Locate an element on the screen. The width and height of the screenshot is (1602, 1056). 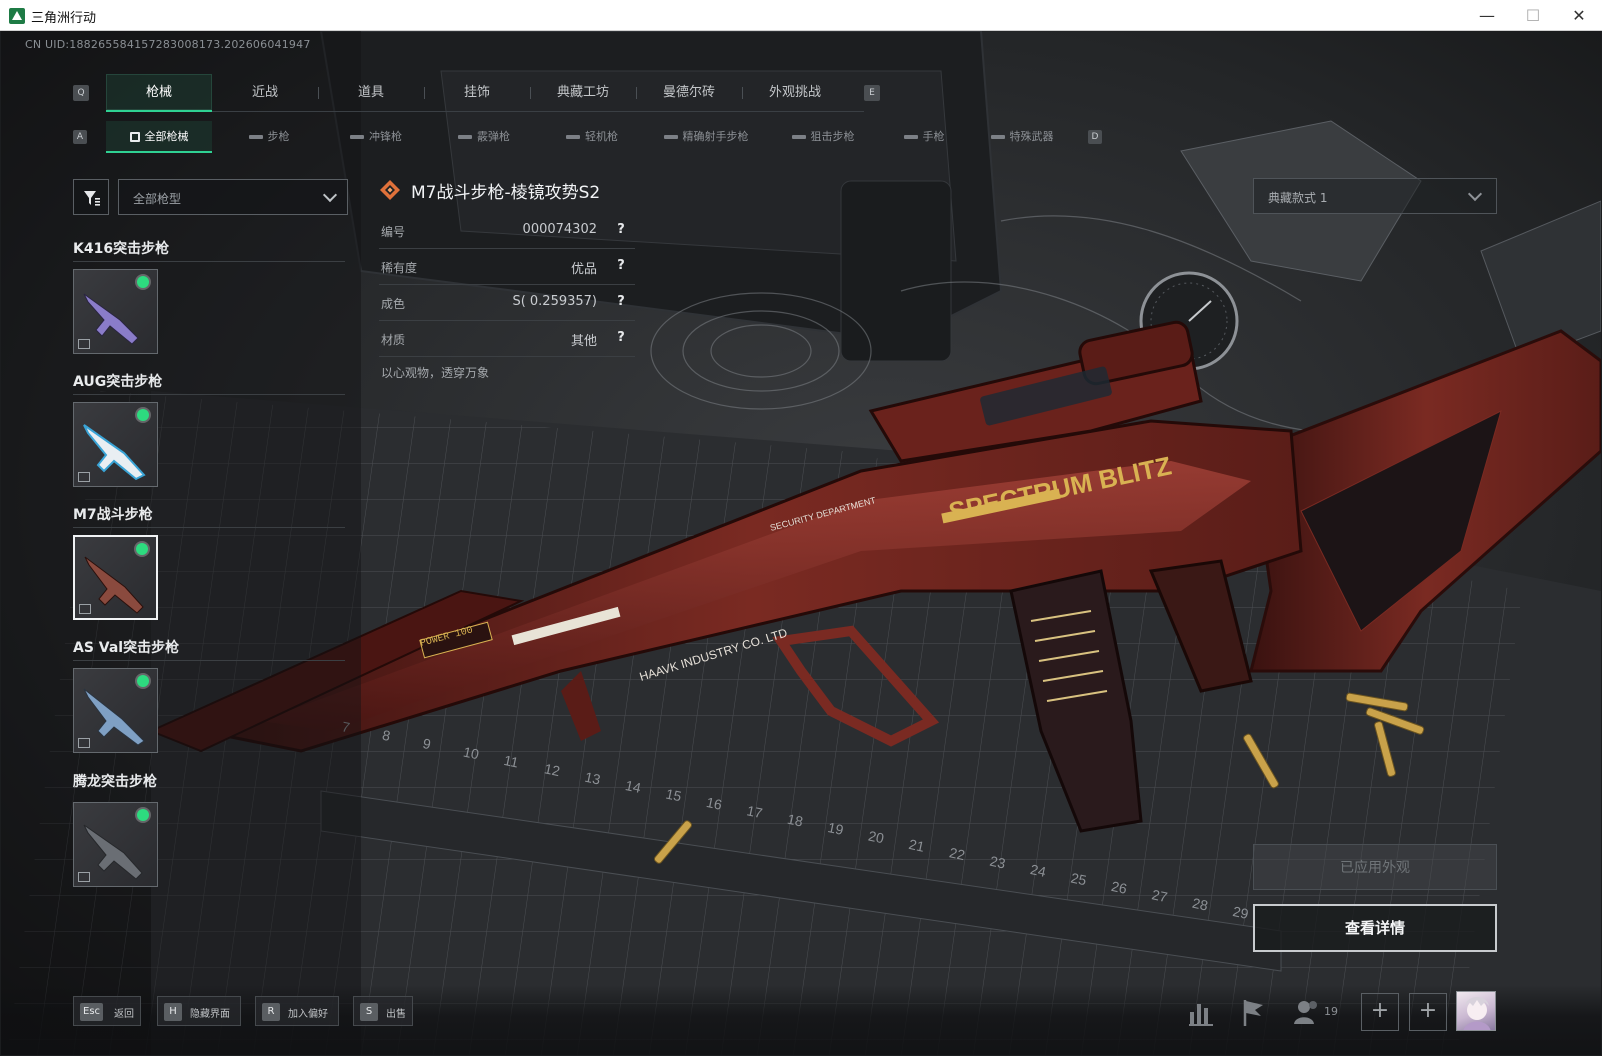
subtab-rifle: 步枪 is located at coordinates (269, 137).